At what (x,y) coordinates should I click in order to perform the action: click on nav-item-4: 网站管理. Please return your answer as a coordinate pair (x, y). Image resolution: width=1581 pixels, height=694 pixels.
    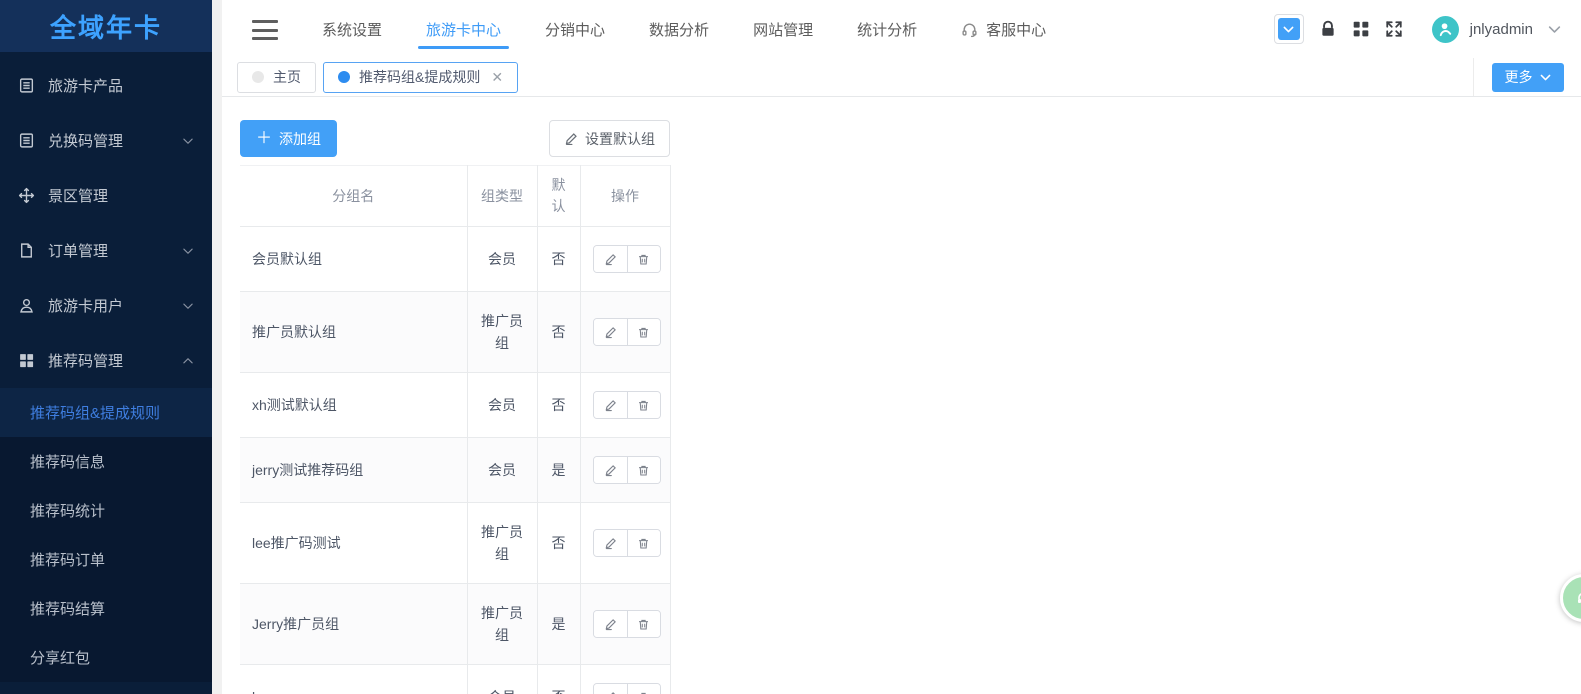
    Looking at the image, I should click on (783, 29).